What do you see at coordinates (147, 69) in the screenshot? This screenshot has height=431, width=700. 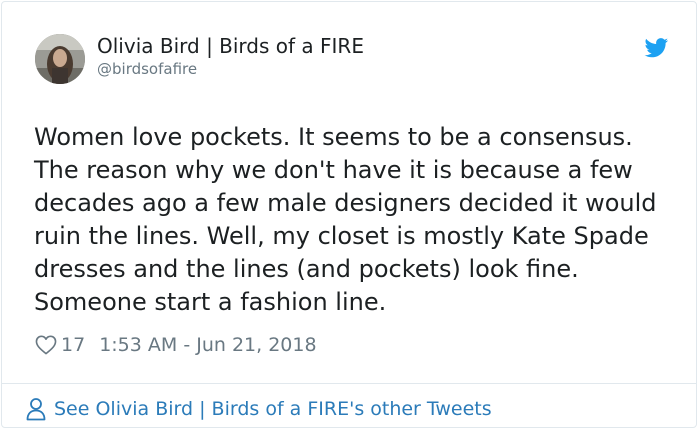 I see `author-handle: @birdsofafire` at bounding box center [147, 69].